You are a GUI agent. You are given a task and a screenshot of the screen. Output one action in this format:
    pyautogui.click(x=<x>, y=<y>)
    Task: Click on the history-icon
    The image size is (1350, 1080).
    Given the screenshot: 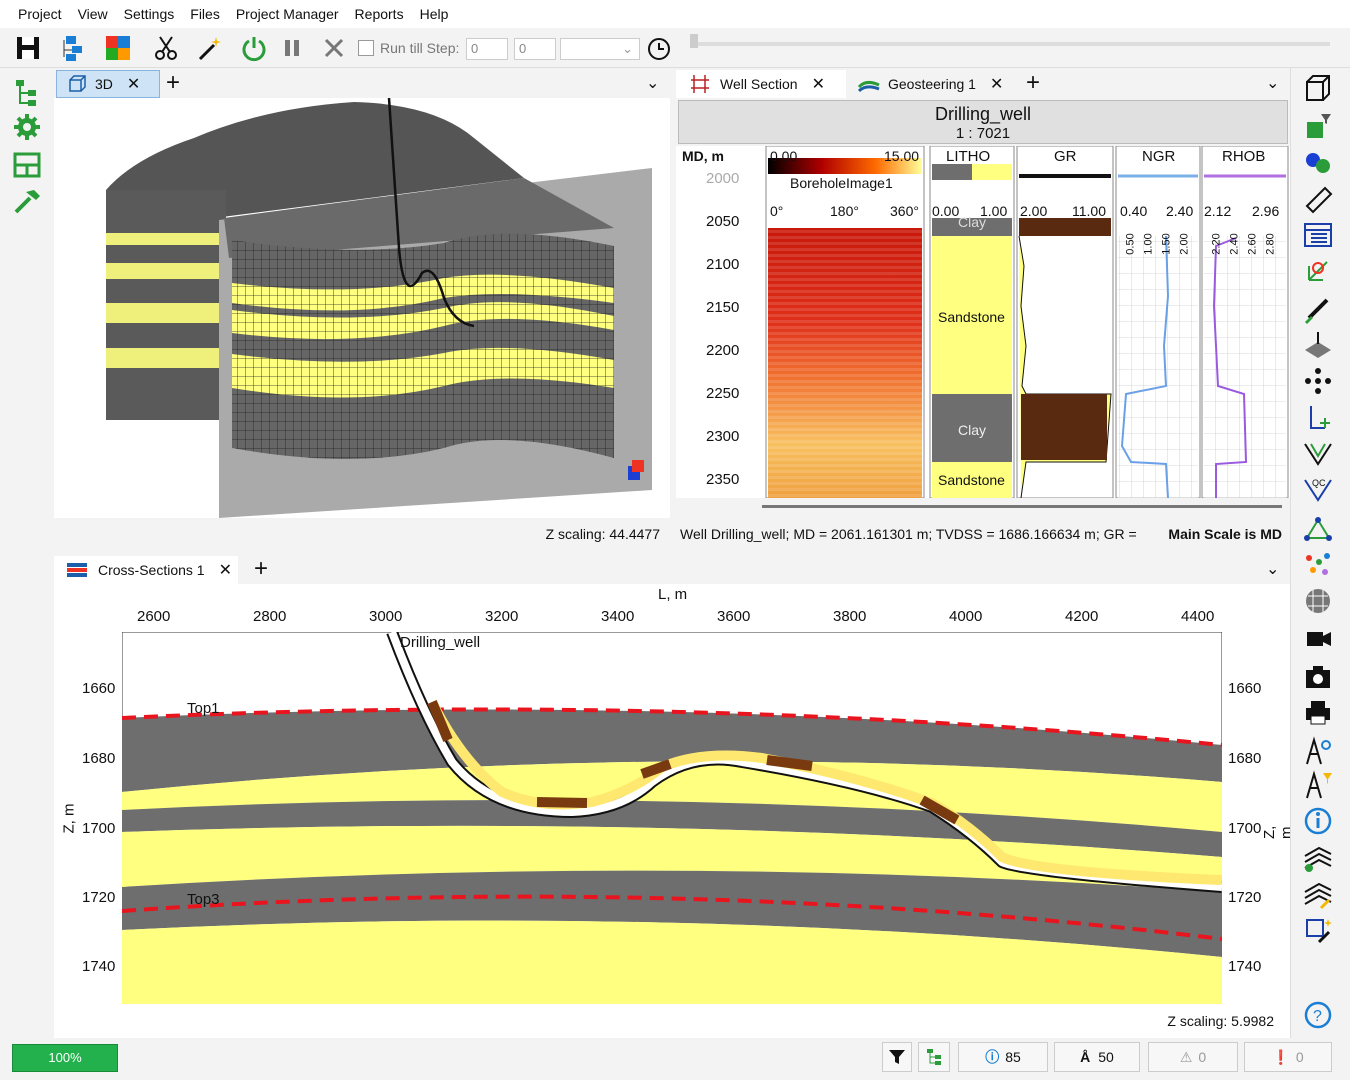 What is the action you would take?
    pyautogui.click(x=660, y=48)
    